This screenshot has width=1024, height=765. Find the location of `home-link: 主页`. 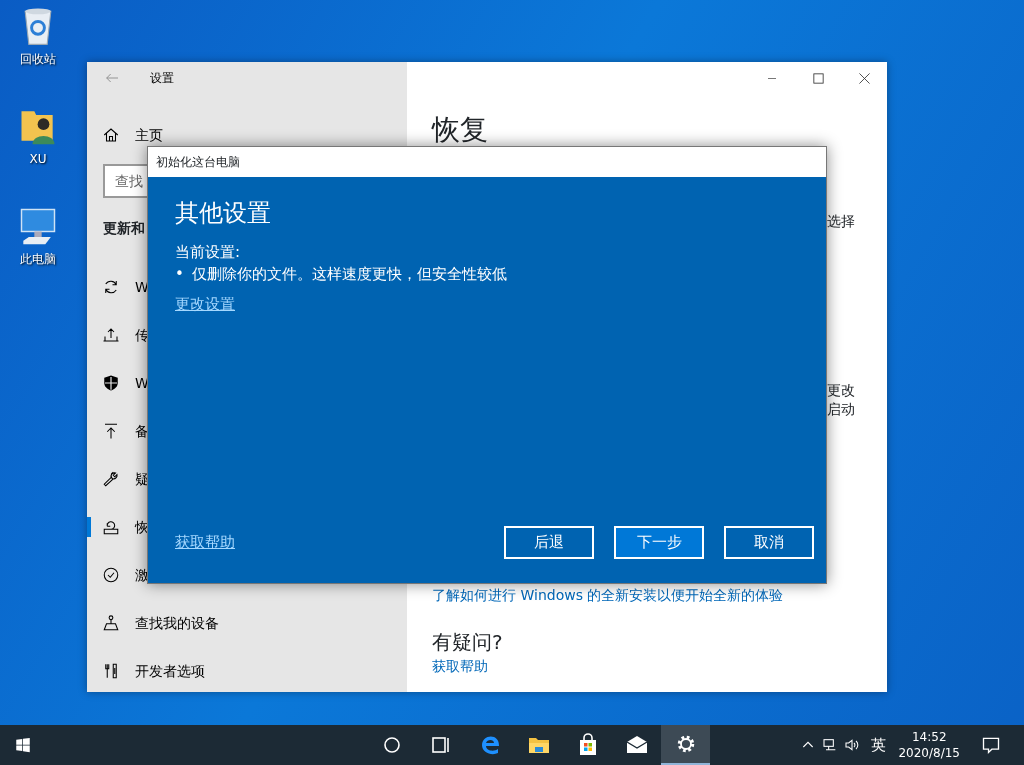

home-link: 主页 is located at coordinates (149, 135).